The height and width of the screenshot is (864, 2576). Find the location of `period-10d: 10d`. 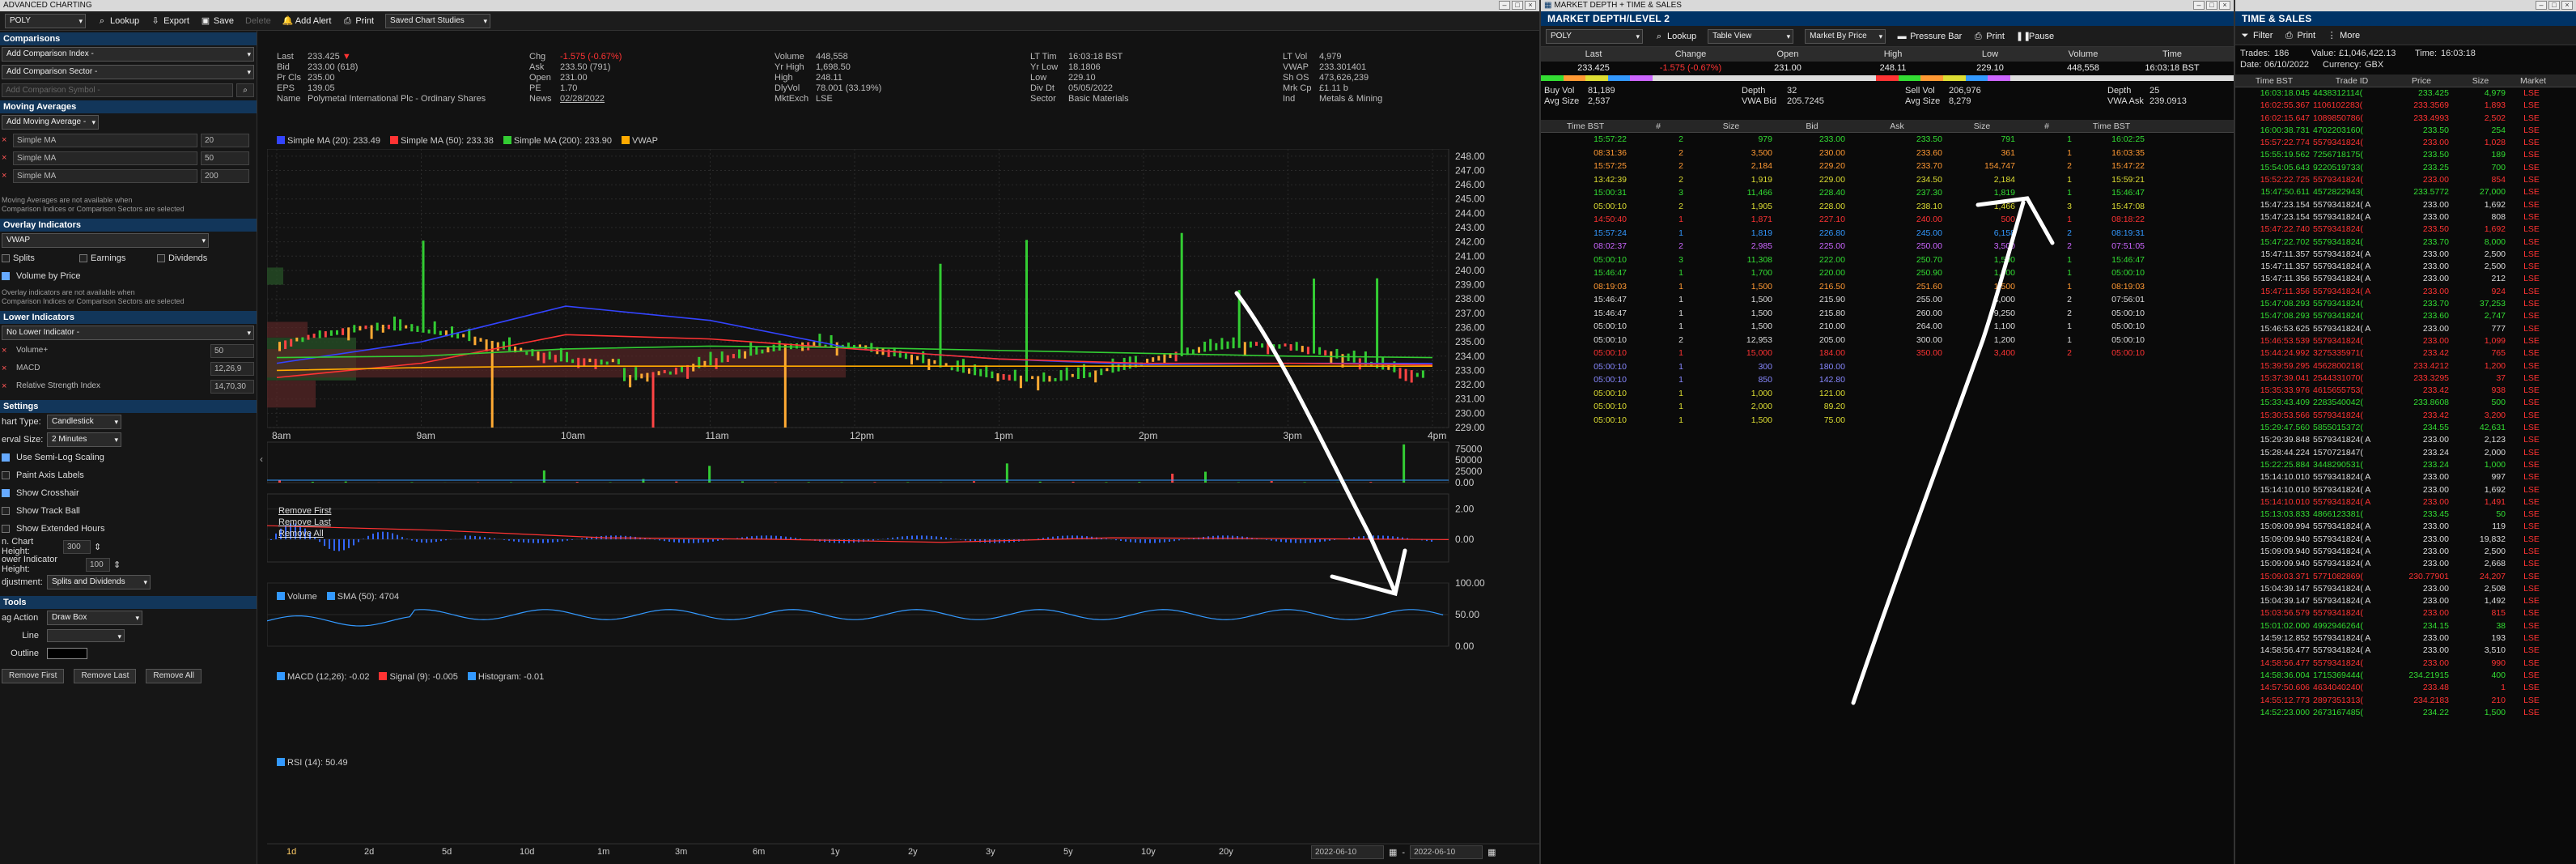

period-10d: 10d is located at coordinates (547, 852).